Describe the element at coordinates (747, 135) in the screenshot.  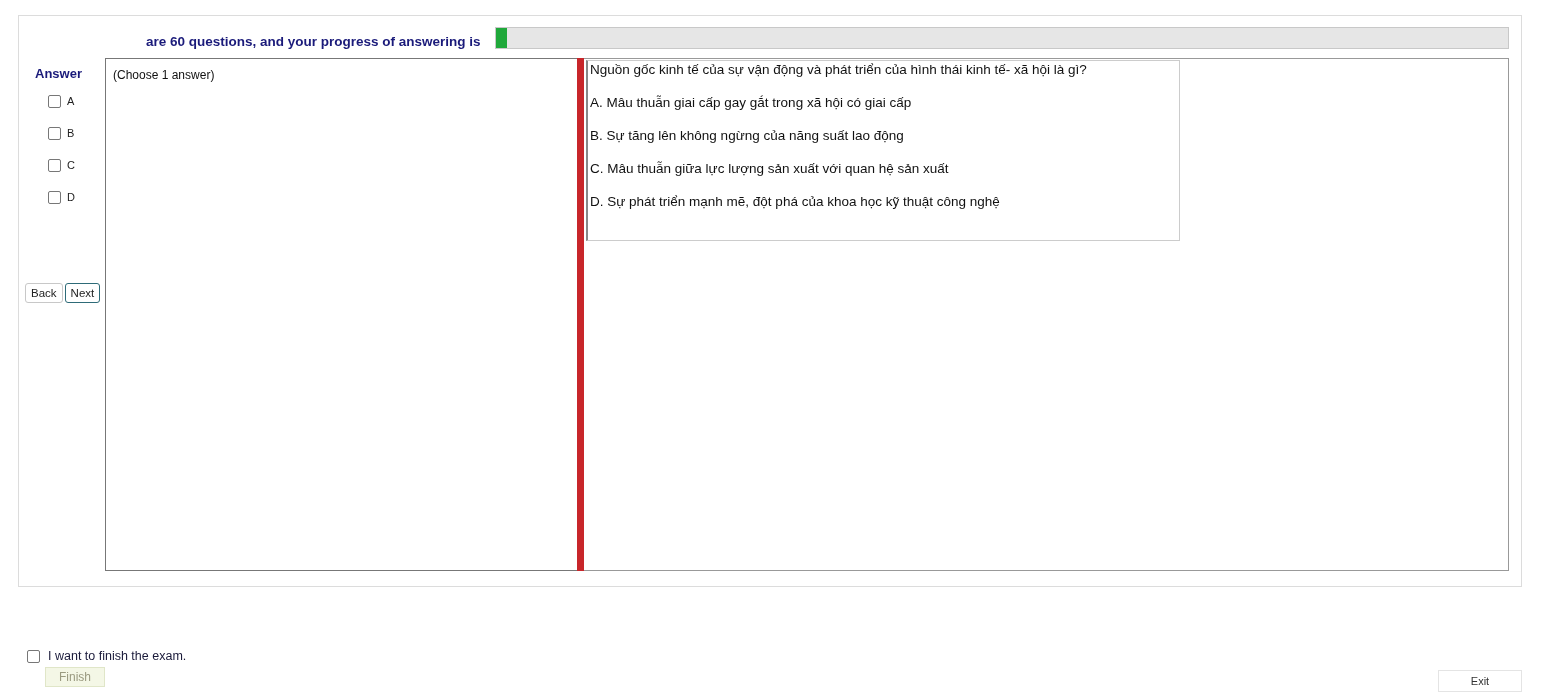
I see `choice-text: B. Sự tăng lên không ngừng của năng suất lao động` at that location.